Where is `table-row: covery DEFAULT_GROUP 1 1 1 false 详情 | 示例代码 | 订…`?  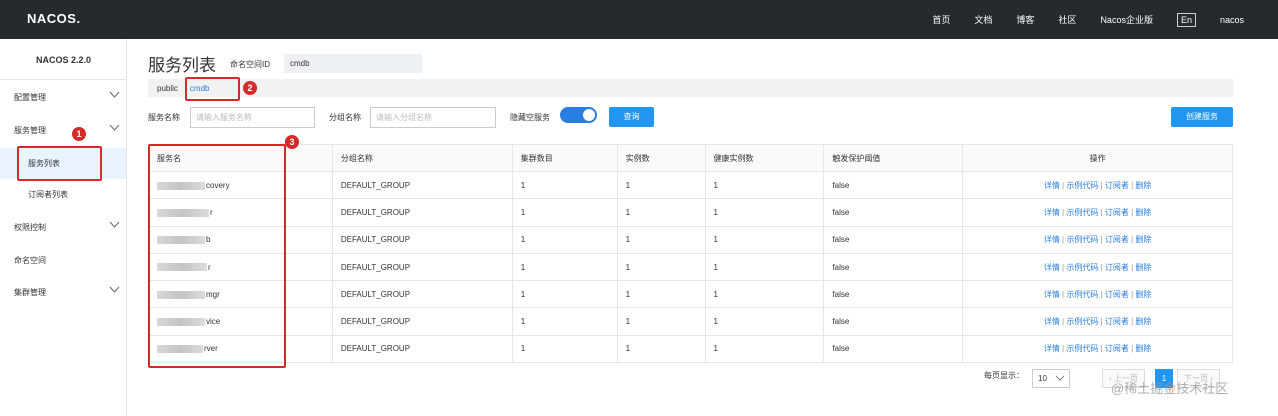
table-row: covery DEFAULT_GROUP 1 1 1 false 详情 | 示例代码 | 订… is located at coordinates (690, 185).